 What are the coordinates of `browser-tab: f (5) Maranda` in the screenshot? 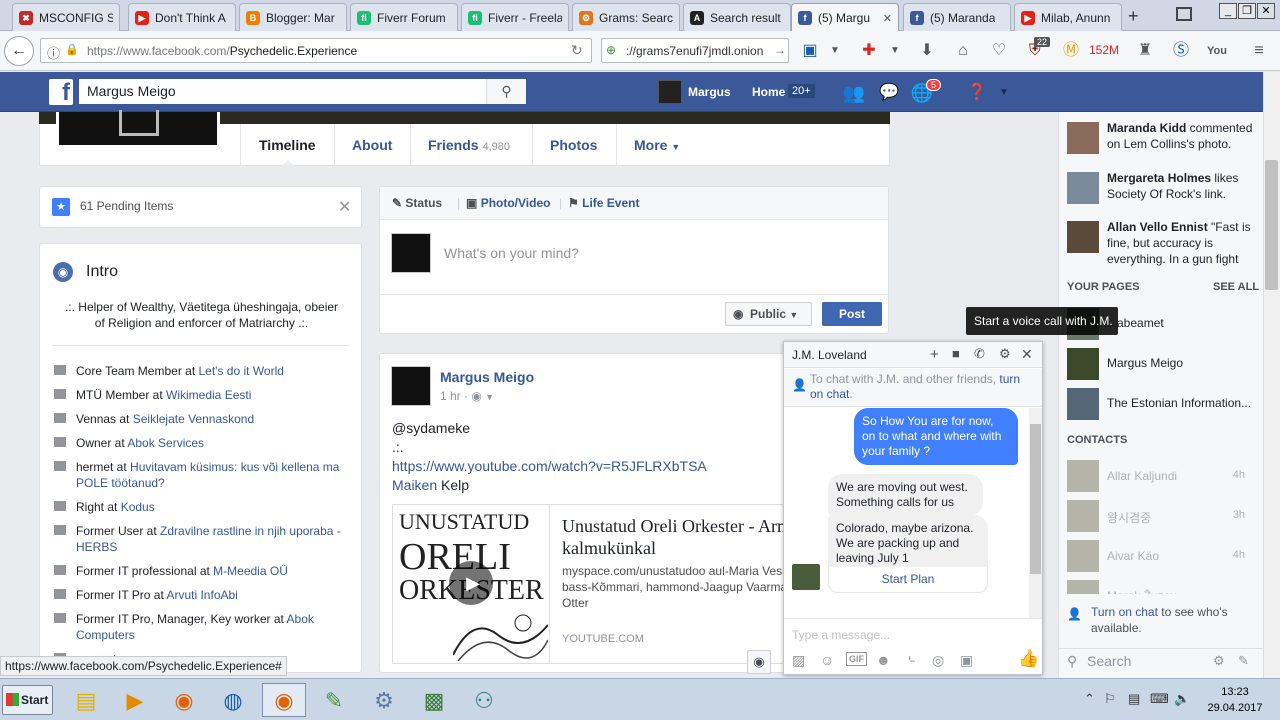 It's located at (957, 17).